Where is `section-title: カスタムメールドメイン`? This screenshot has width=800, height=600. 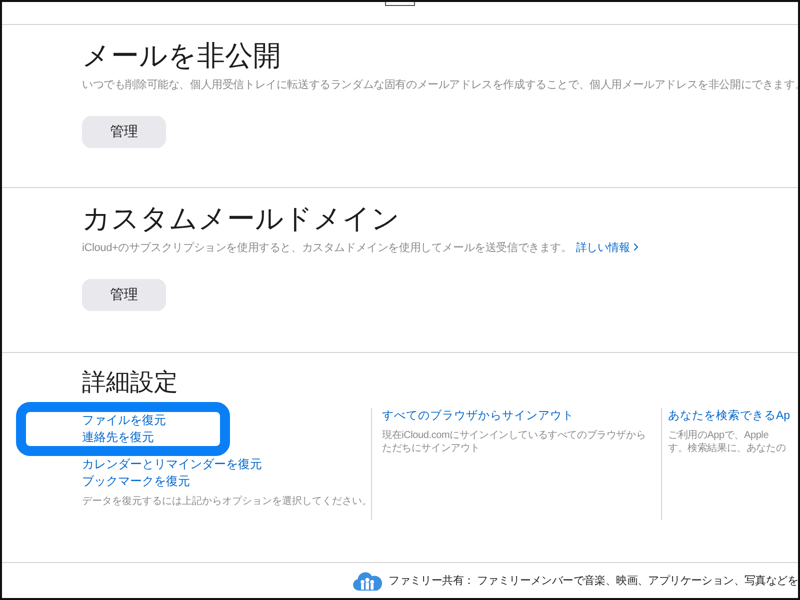 section-title: カスタムメールドメイン is located at coordinates (241, 219).